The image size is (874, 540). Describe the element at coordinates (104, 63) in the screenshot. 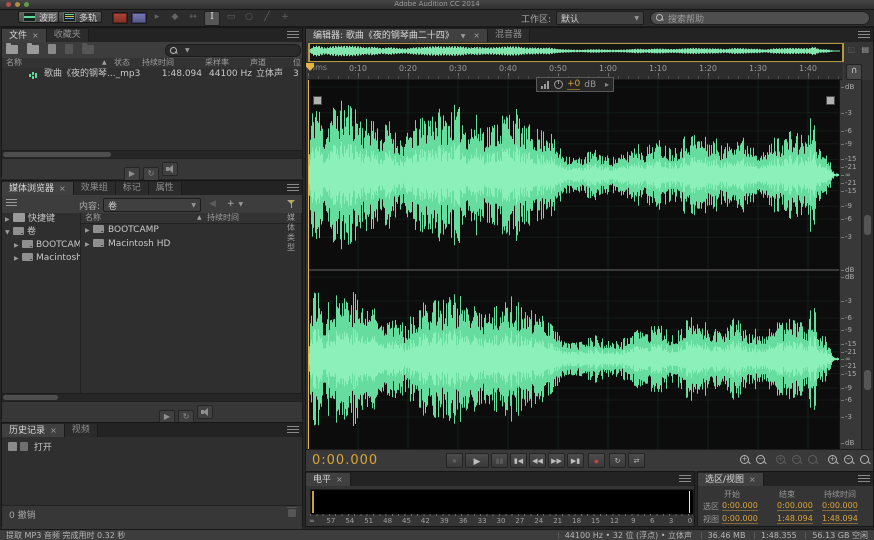

I see `sort-ascending-icon: ▲` at that location.